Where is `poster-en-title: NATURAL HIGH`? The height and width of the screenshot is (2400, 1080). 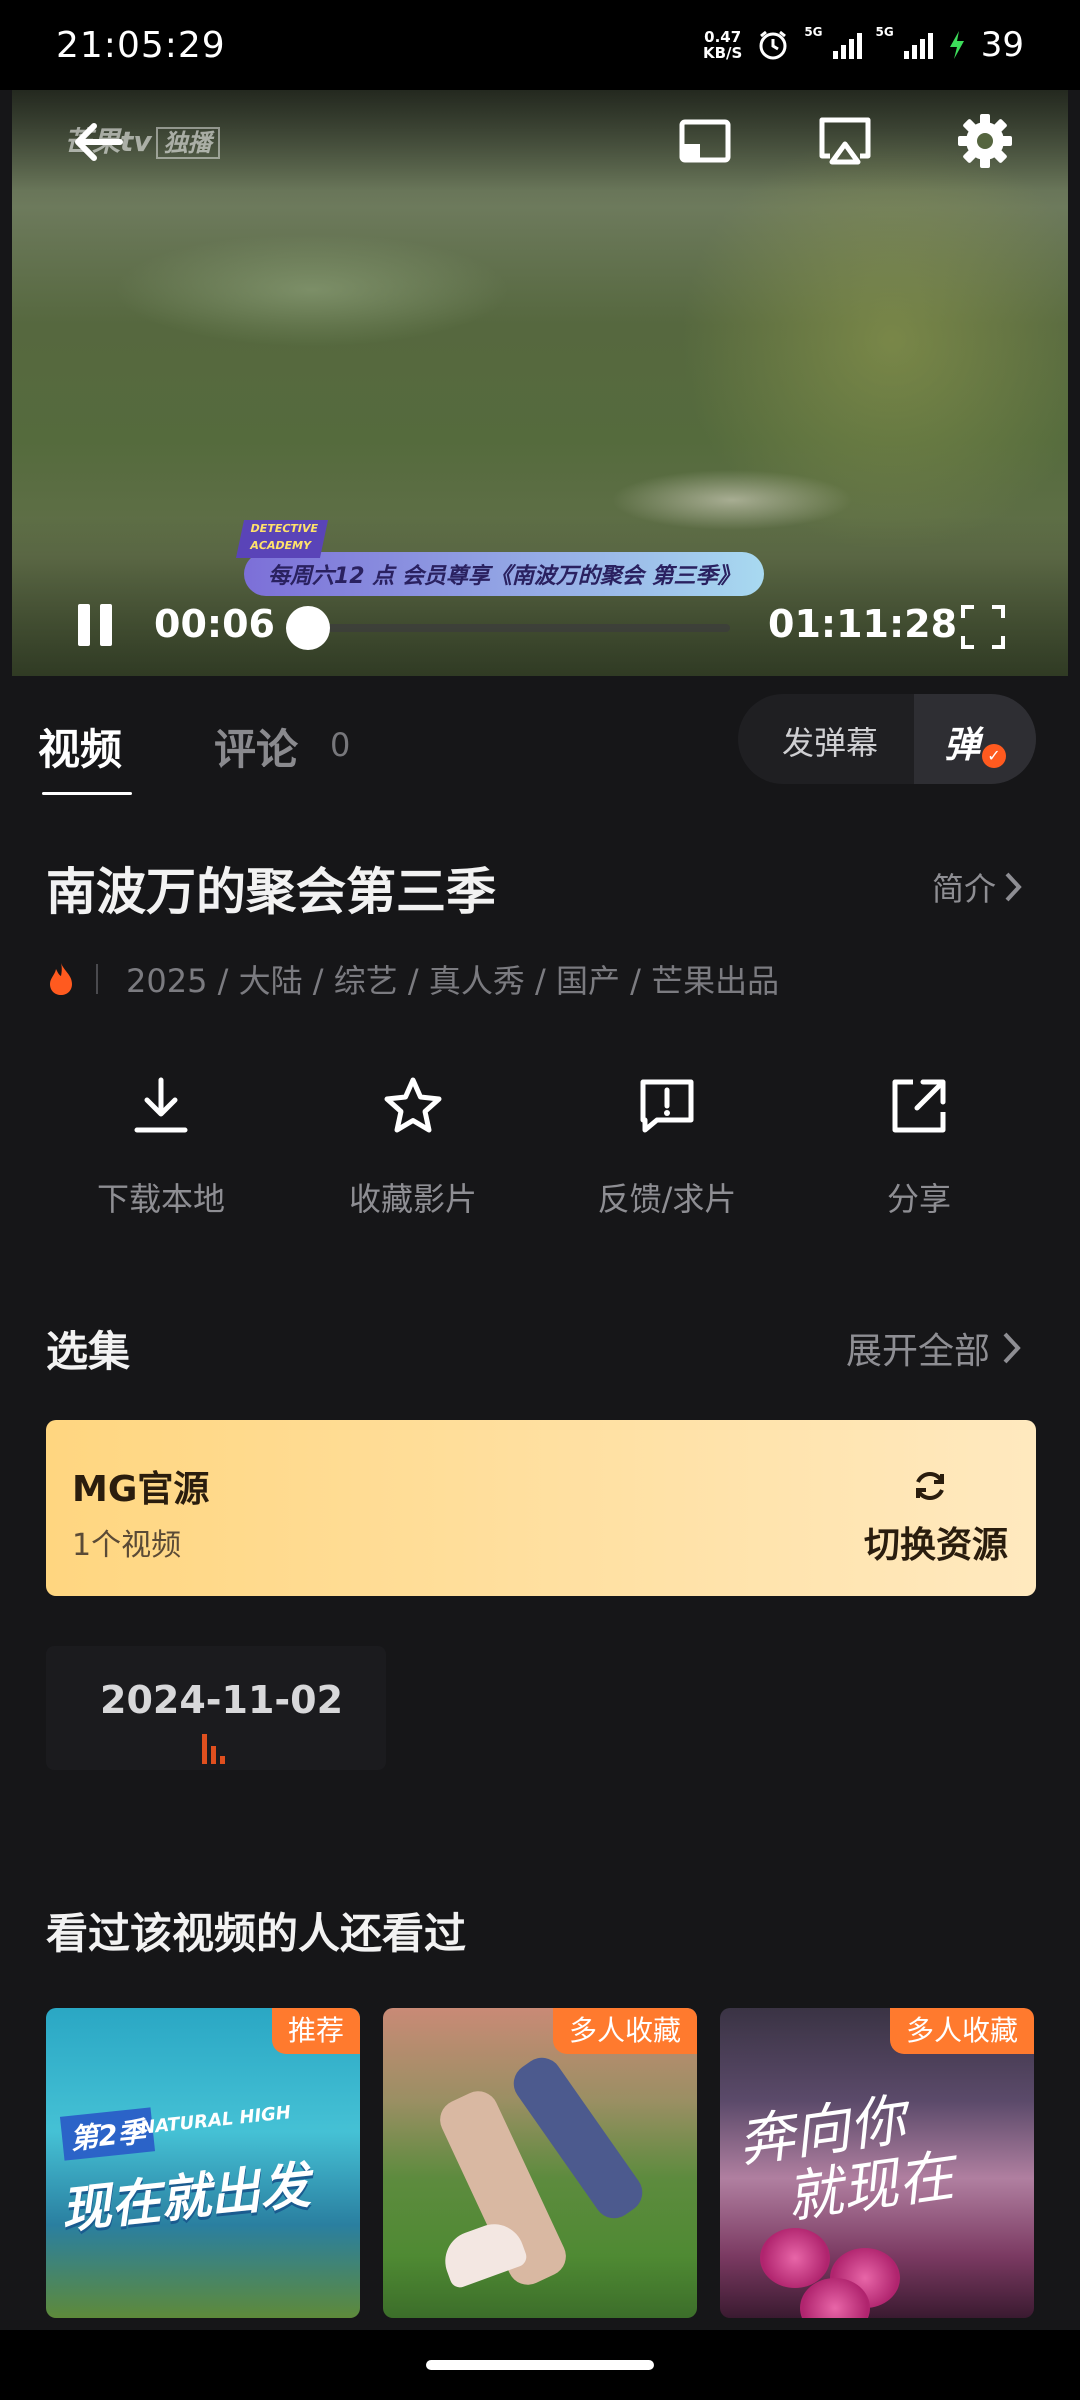 poster-en-title: NATURAL HIGH is located at coordinates (215, 2120).